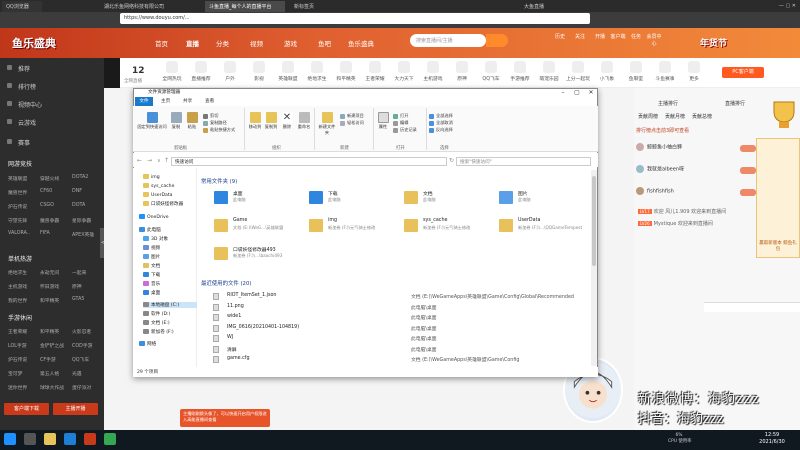 The image size is (800, 450). What do you see at coordinates (215, 123) in the screenshot?
I see `copy-path-button: 复制路径` at bounding box center [215, 123].